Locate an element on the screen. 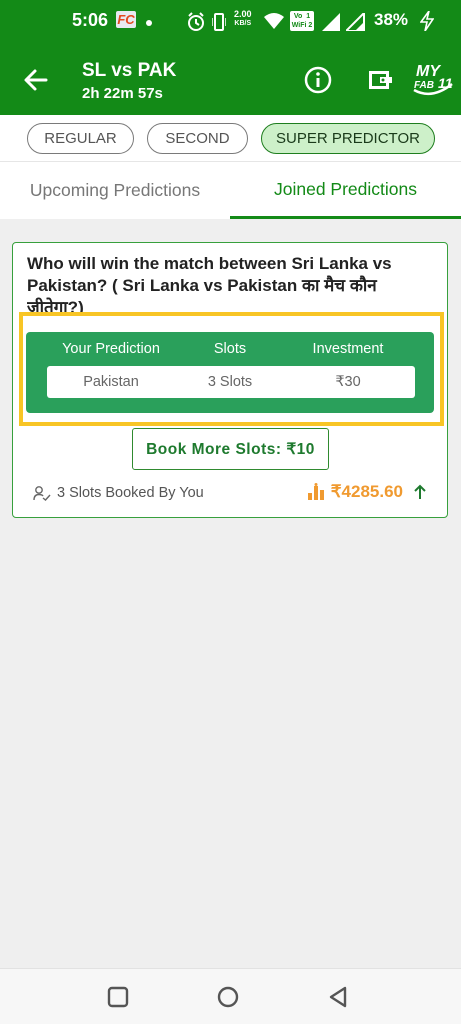 This screenshot has width=461, height=1024. predictor-type-selector: REGULAR SECOND SUPER PREDICTOR is located at coordinates (230, 138).